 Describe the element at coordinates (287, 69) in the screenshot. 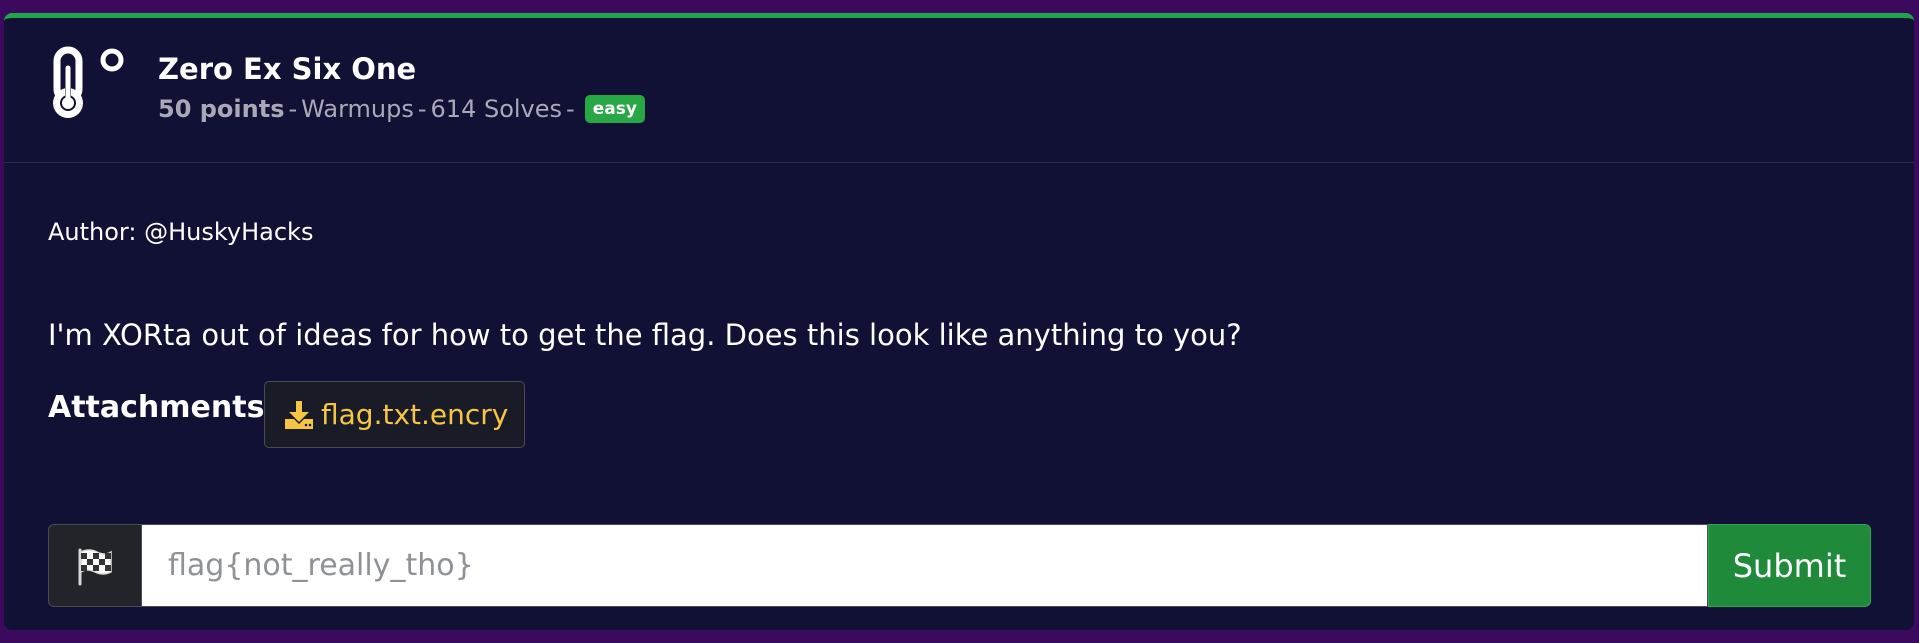

I see `challenge-title: Zero Ex Six One` at that location.